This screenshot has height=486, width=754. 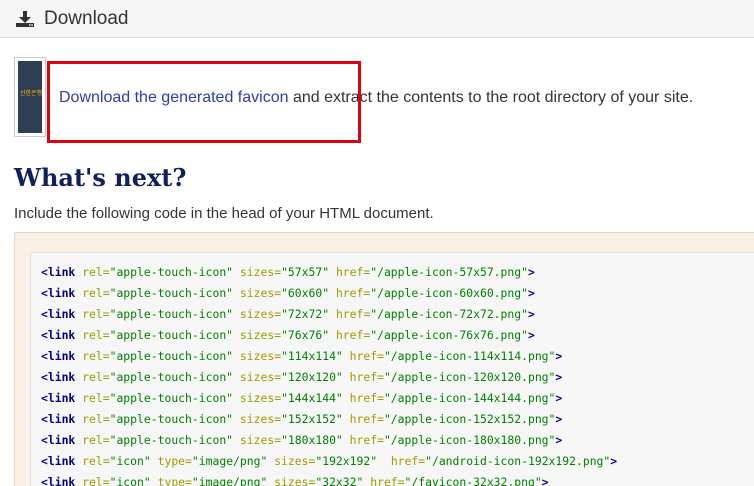 I want to click on code-token: "/apple-icon-152x152.png", so click(x=469, y=419).